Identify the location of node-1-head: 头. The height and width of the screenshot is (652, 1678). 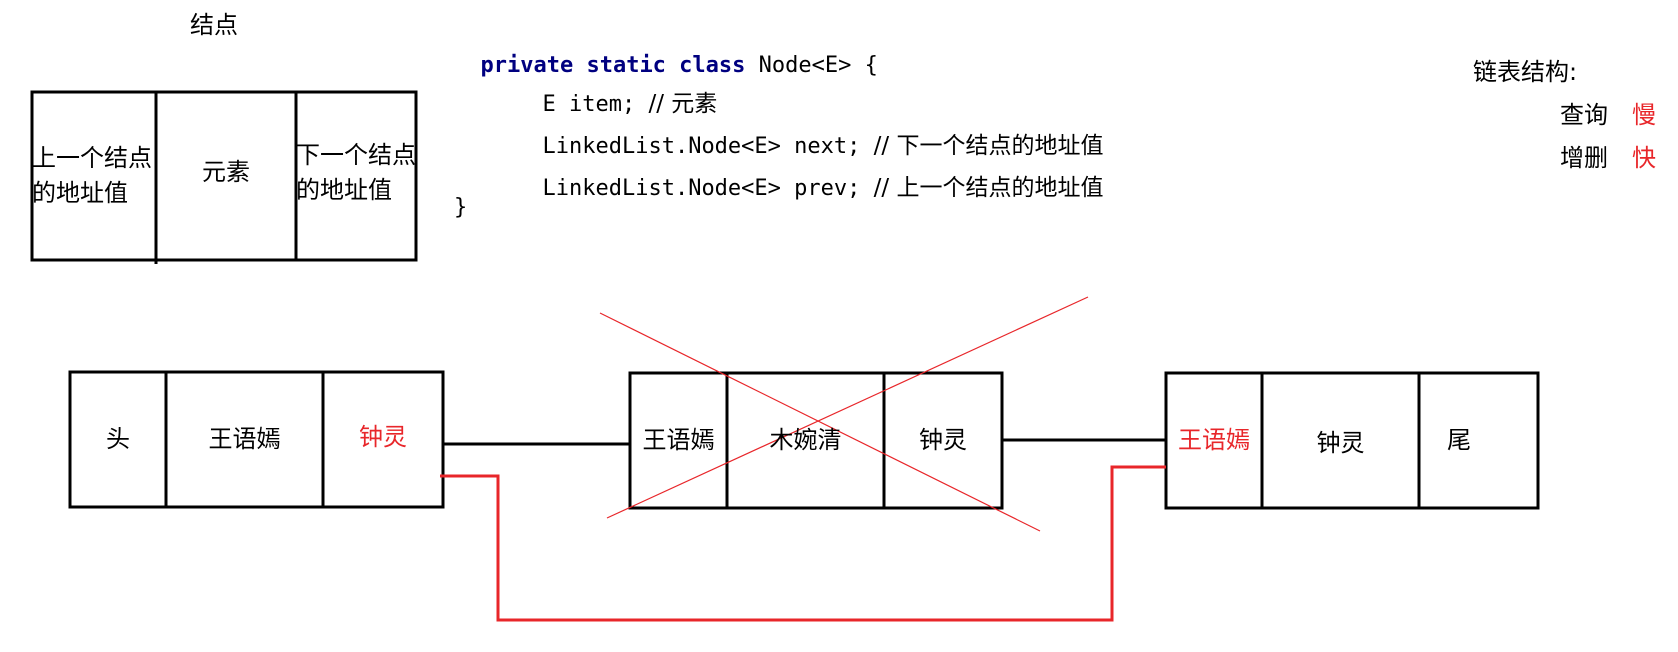
(118, 439).